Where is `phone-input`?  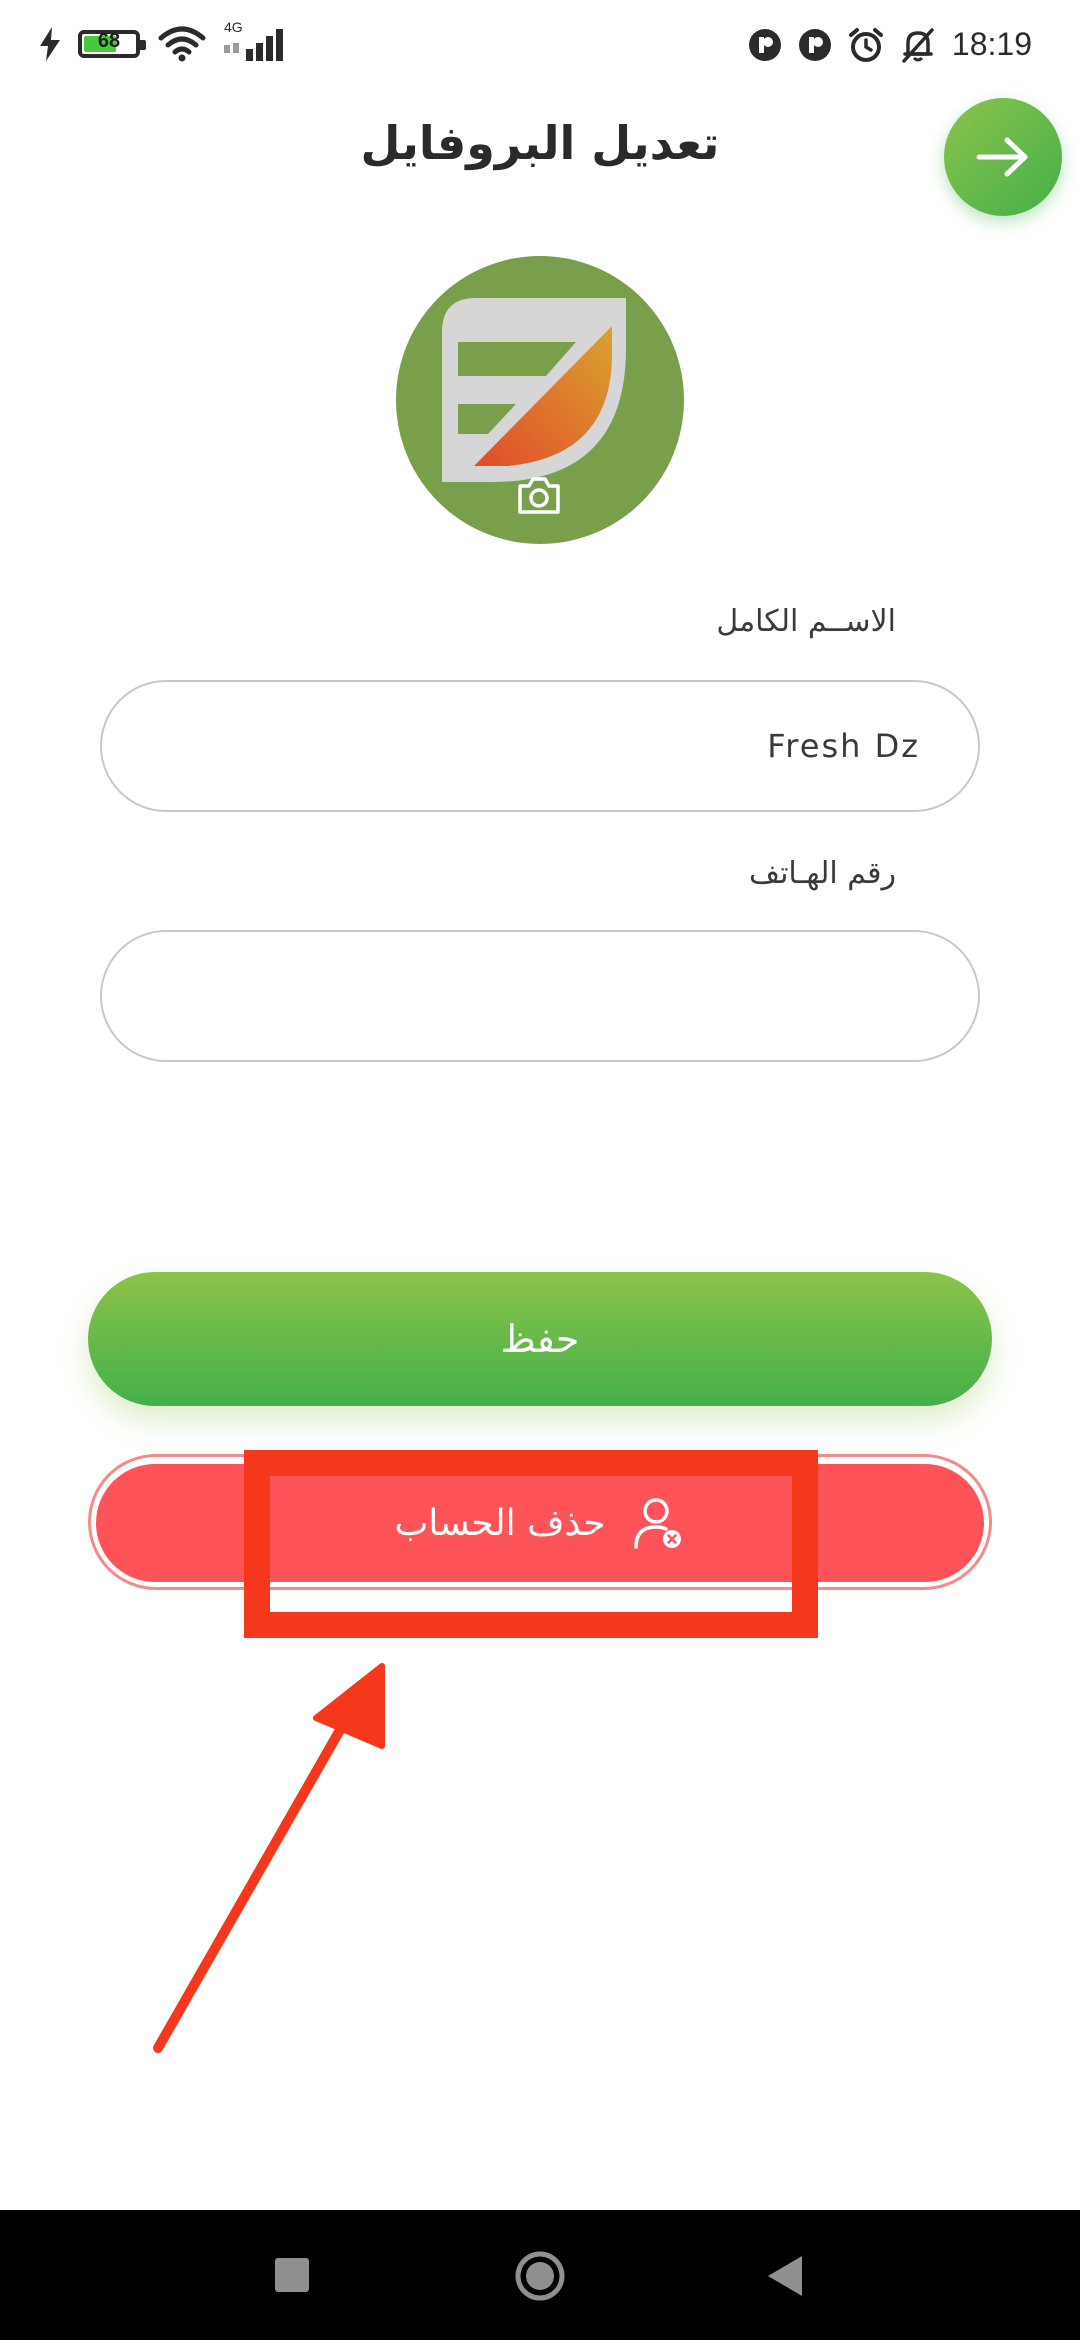
phone-input is located at coordinates (540, 996).